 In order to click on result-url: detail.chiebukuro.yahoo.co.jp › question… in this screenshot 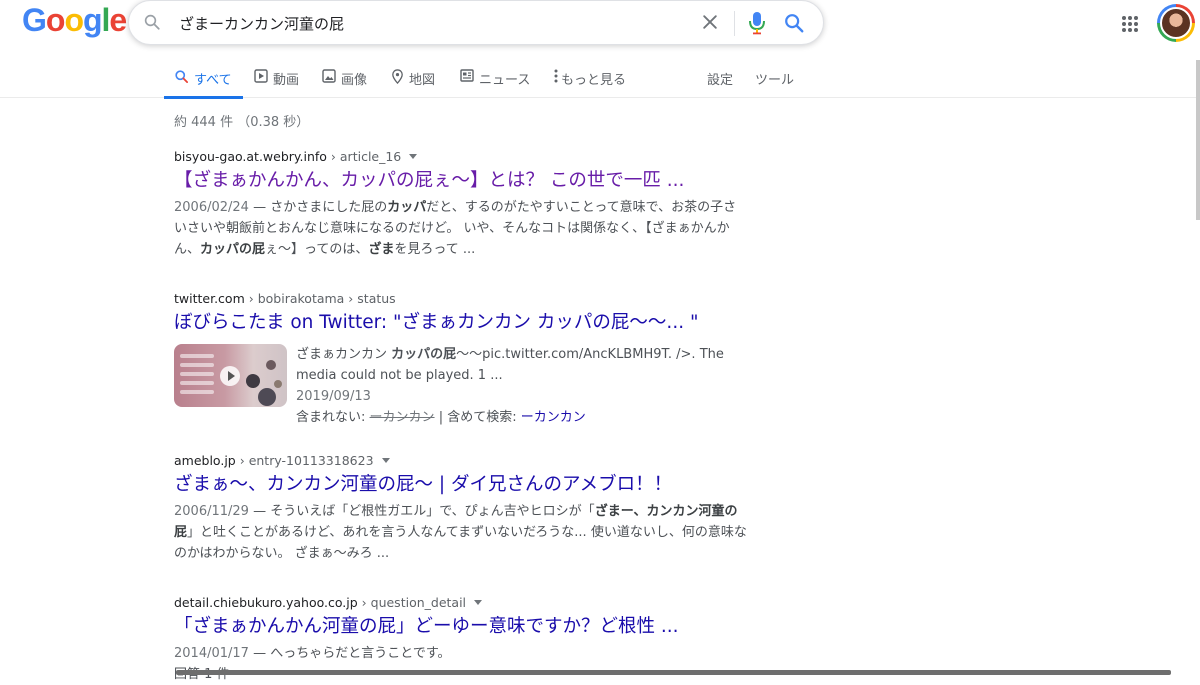, I will do `click(464, 602)`.